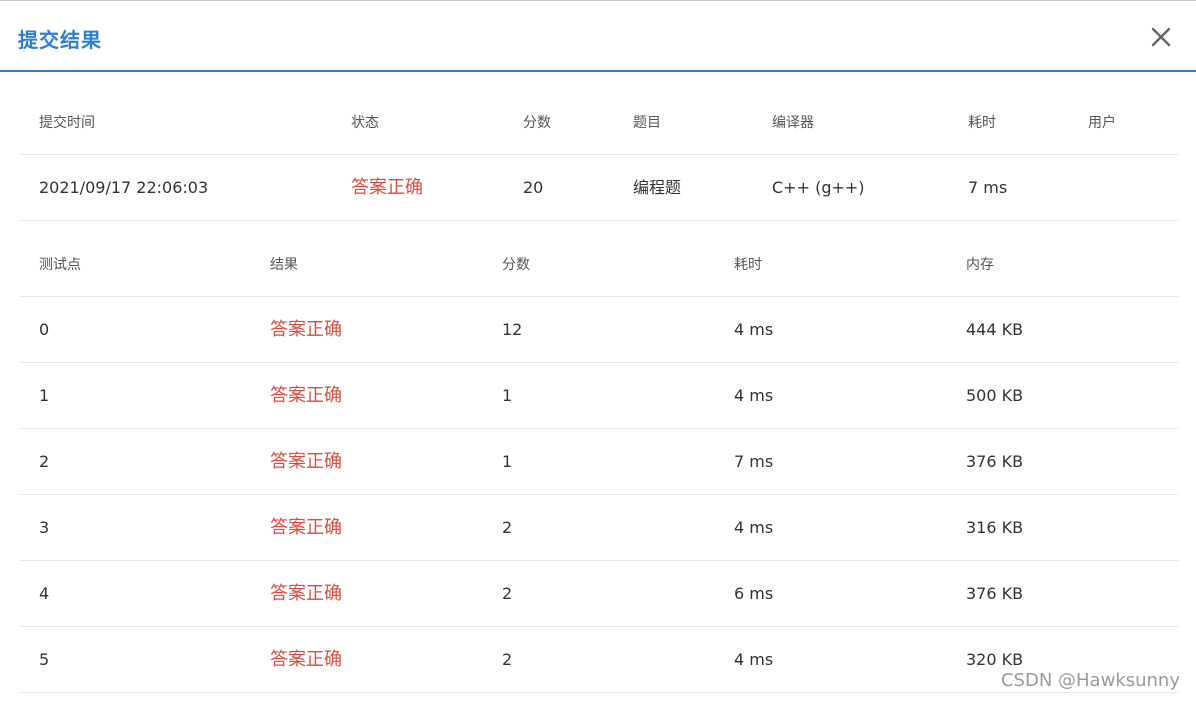 The width and height of the screenshot is (1196, 703). What do you see at coordinates (512, 329) in the screenshot?
I see `case-score: 12` at bounding box center [512, 329].